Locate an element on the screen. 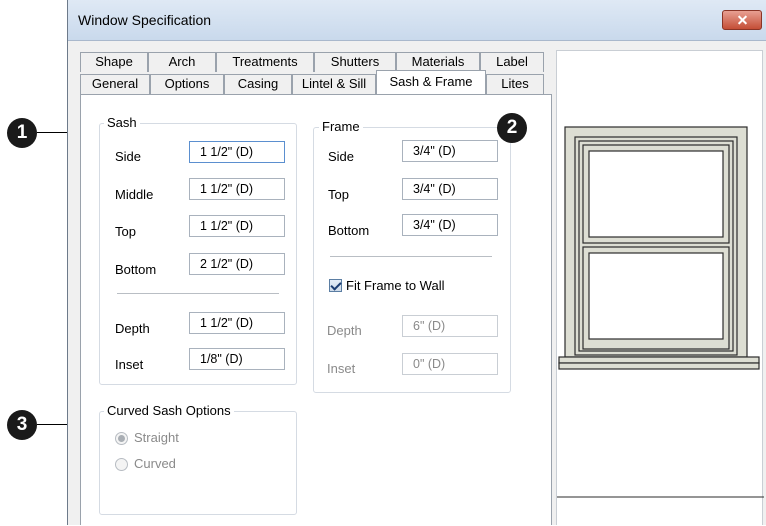 This screenshot has width=766, height=526. curved-sash-options-group is located at coordinates (198, 463).